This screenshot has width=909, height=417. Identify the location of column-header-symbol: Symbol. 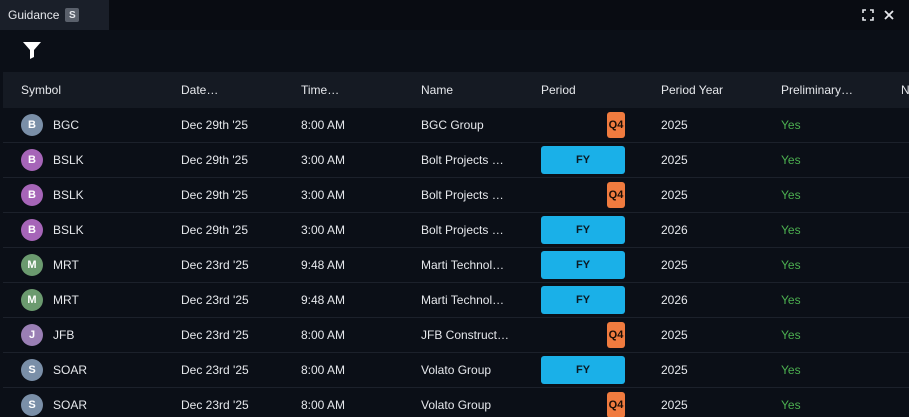
(91, 90).